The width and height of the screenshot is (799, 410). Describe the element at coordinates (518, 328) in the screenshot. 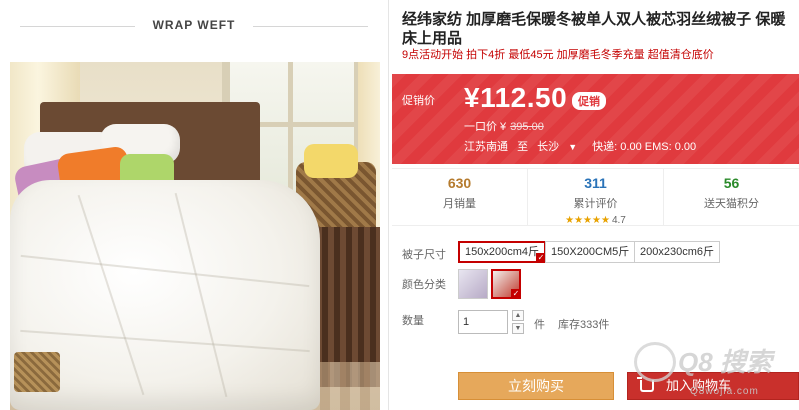

I see `quantity-decrease-button: ▼` at that location.